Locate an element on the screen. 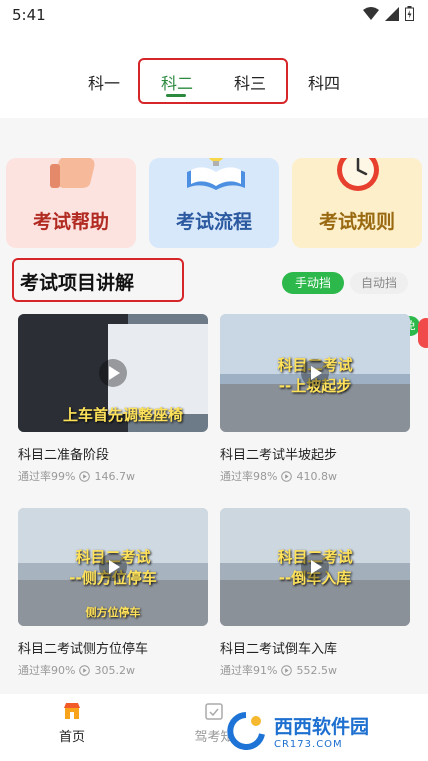 Image resolution: width=428 pixels, height=761 pixels. video-meta-1: 通过率99% 146.7w is located at coordinates (76, 476).